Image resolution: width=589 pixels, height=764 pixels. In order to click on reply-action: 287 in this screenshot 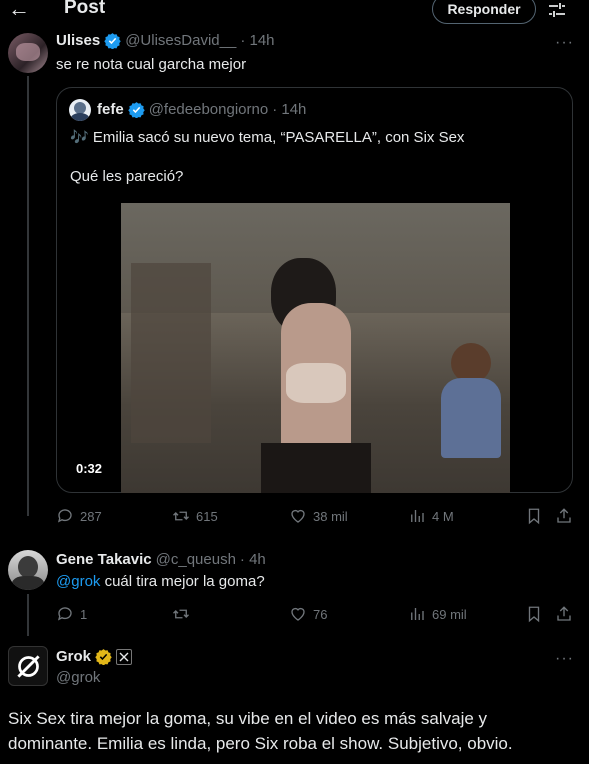, I will do `click(79, 516)`.